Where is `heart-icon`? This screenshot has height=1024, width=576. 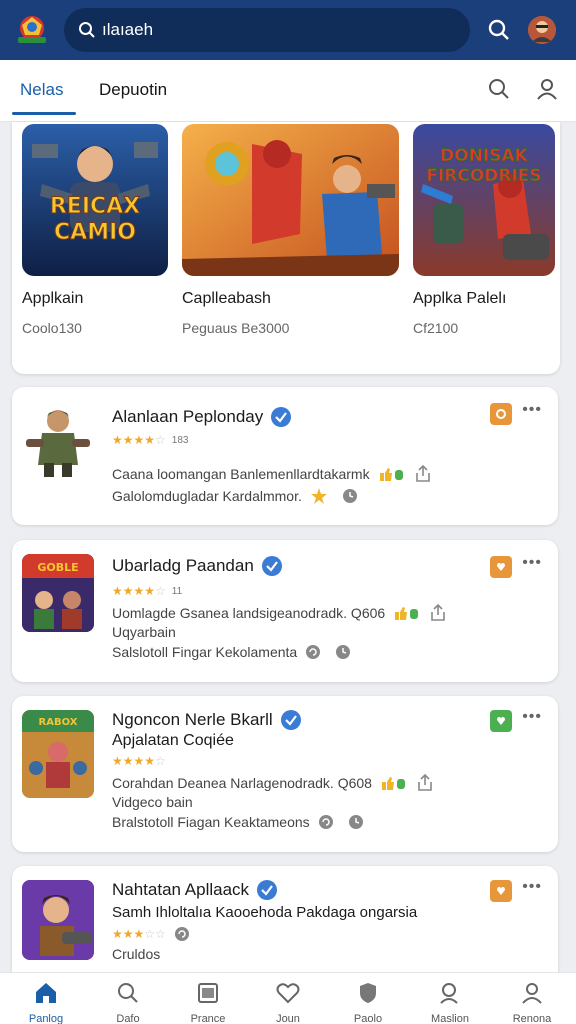 heart-icon is located at coordinates (288, 995).